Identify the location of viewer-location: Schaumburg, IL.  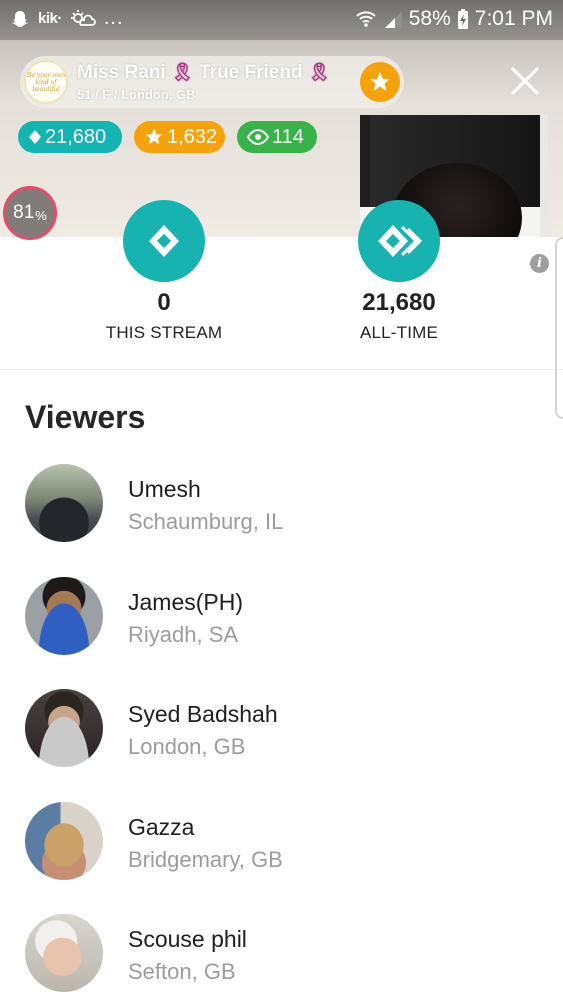
(206, 521).